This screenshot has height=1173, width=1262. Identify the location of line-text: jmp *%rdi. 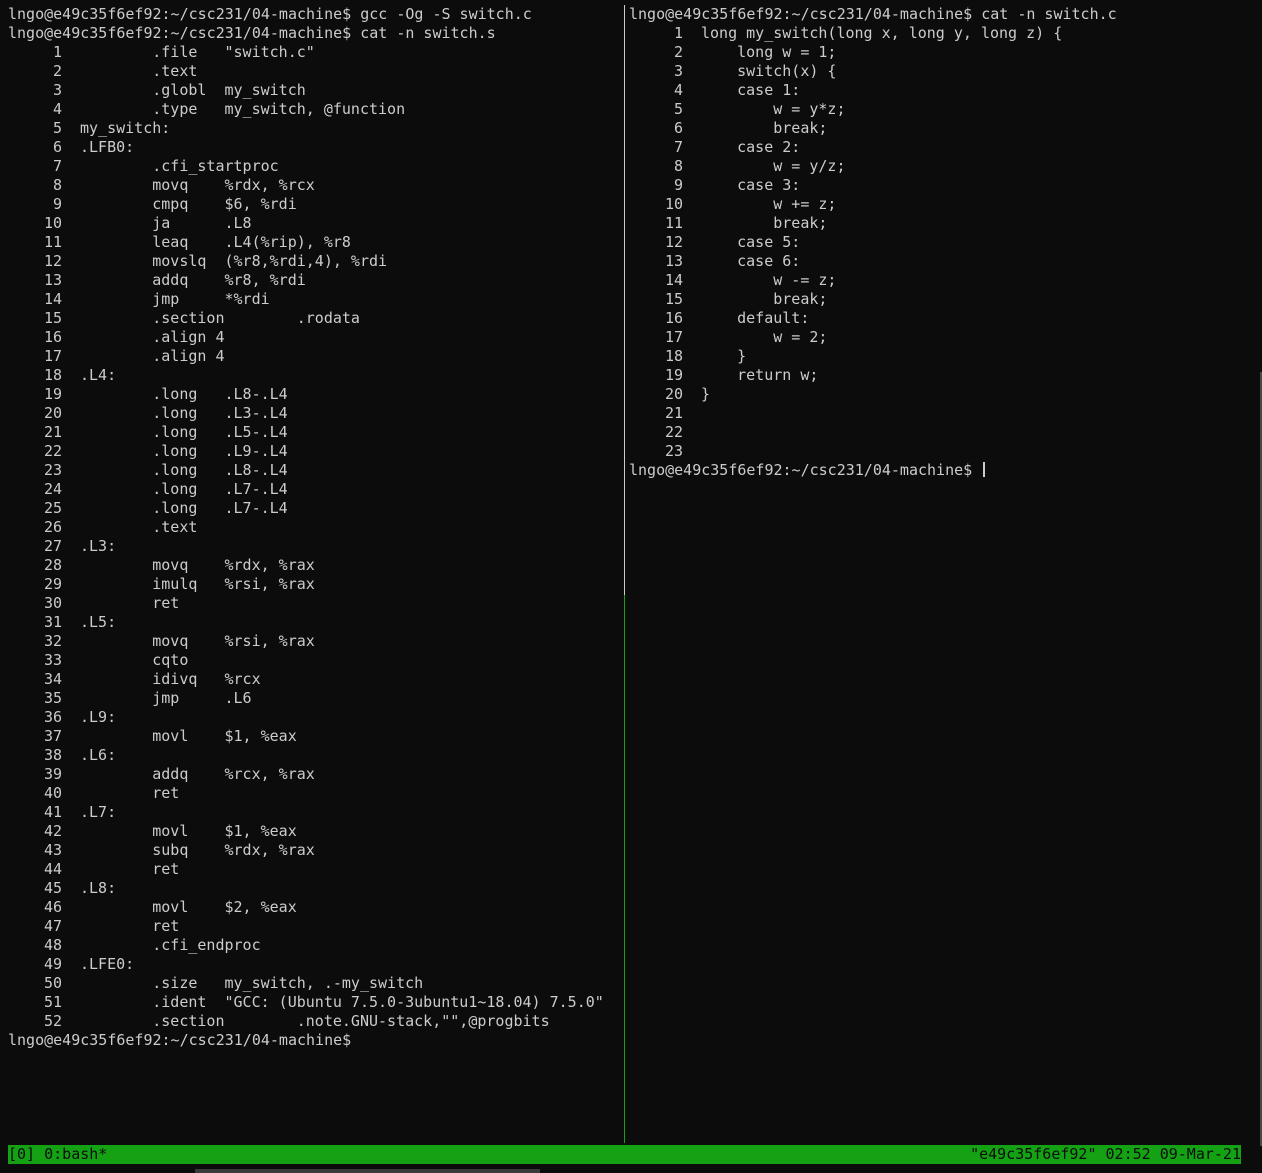
(175, 299).